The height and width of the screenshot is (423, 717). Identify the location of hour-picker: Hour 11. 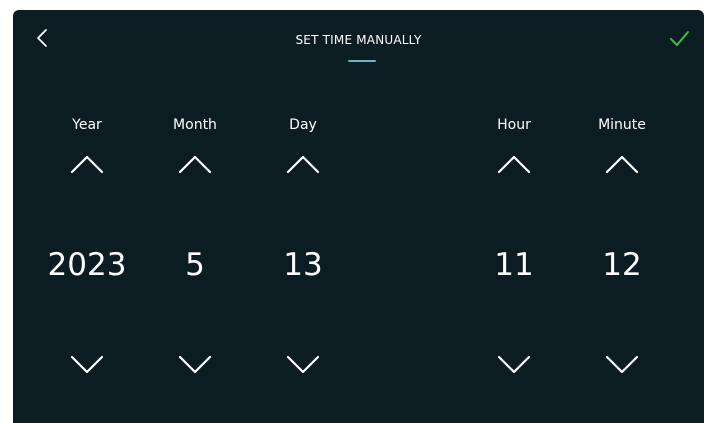
(514, 255).